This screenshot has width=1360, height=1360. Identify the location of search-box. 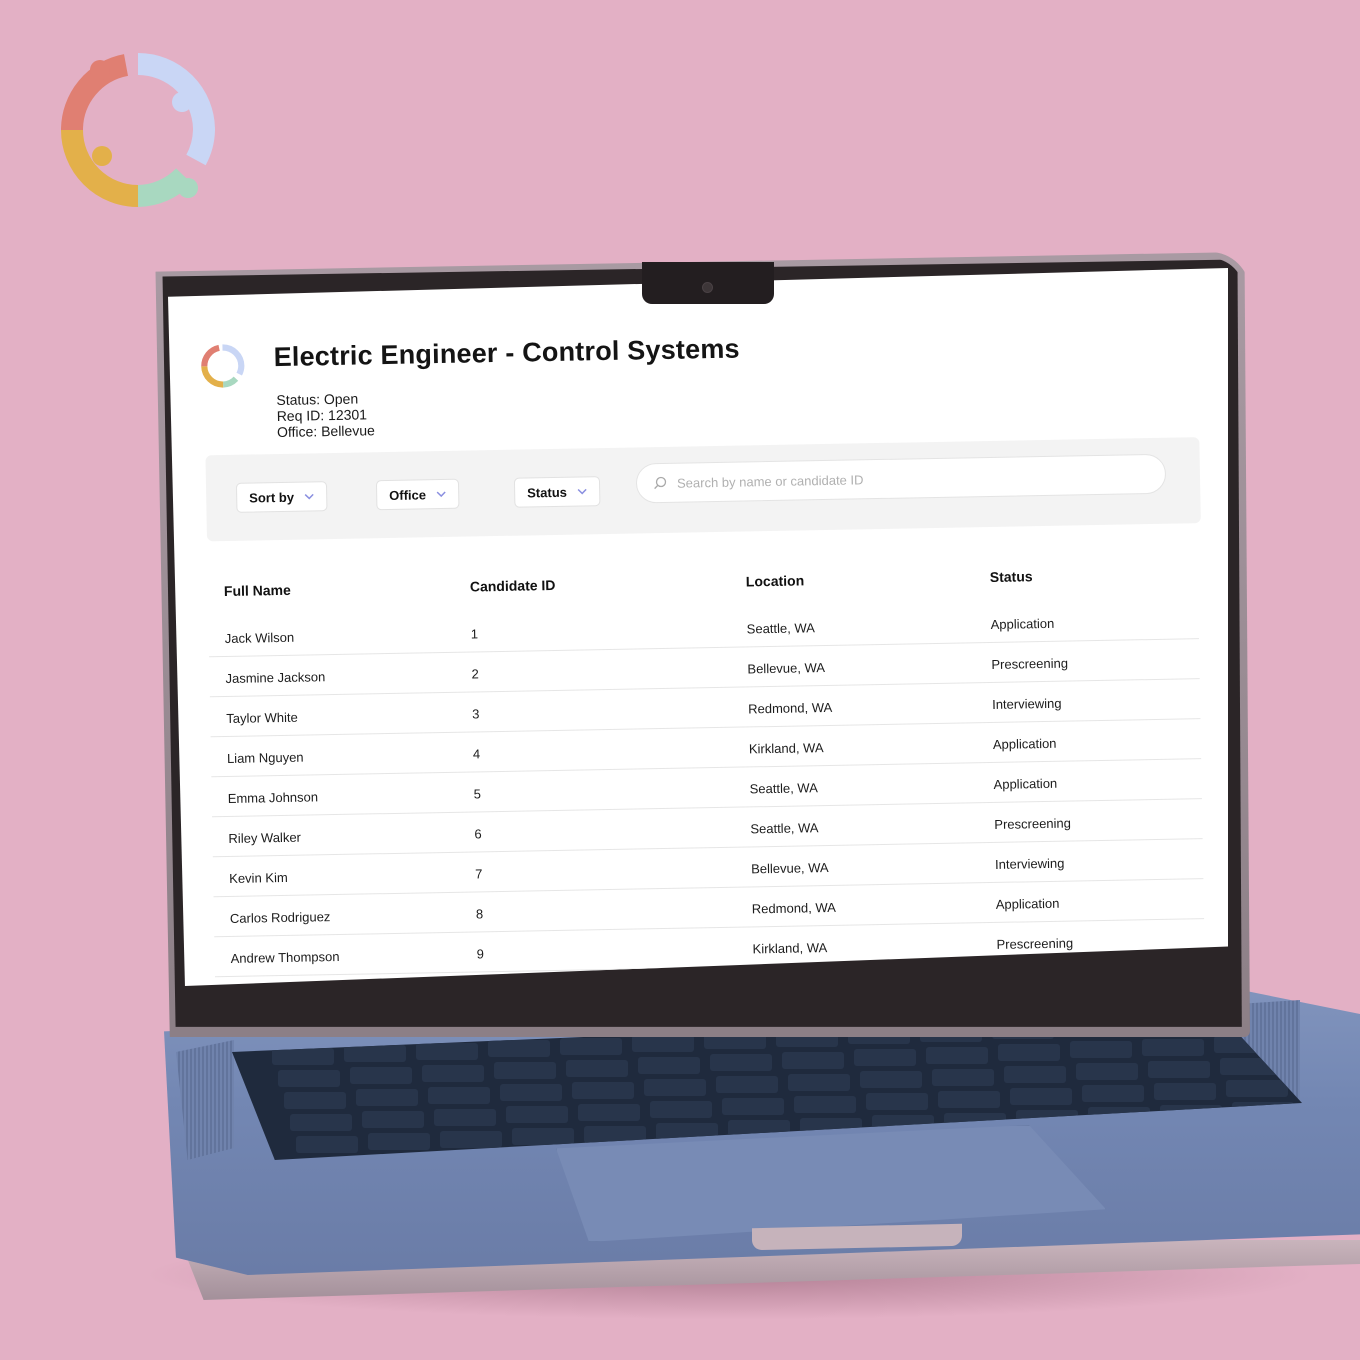
(901, 478).